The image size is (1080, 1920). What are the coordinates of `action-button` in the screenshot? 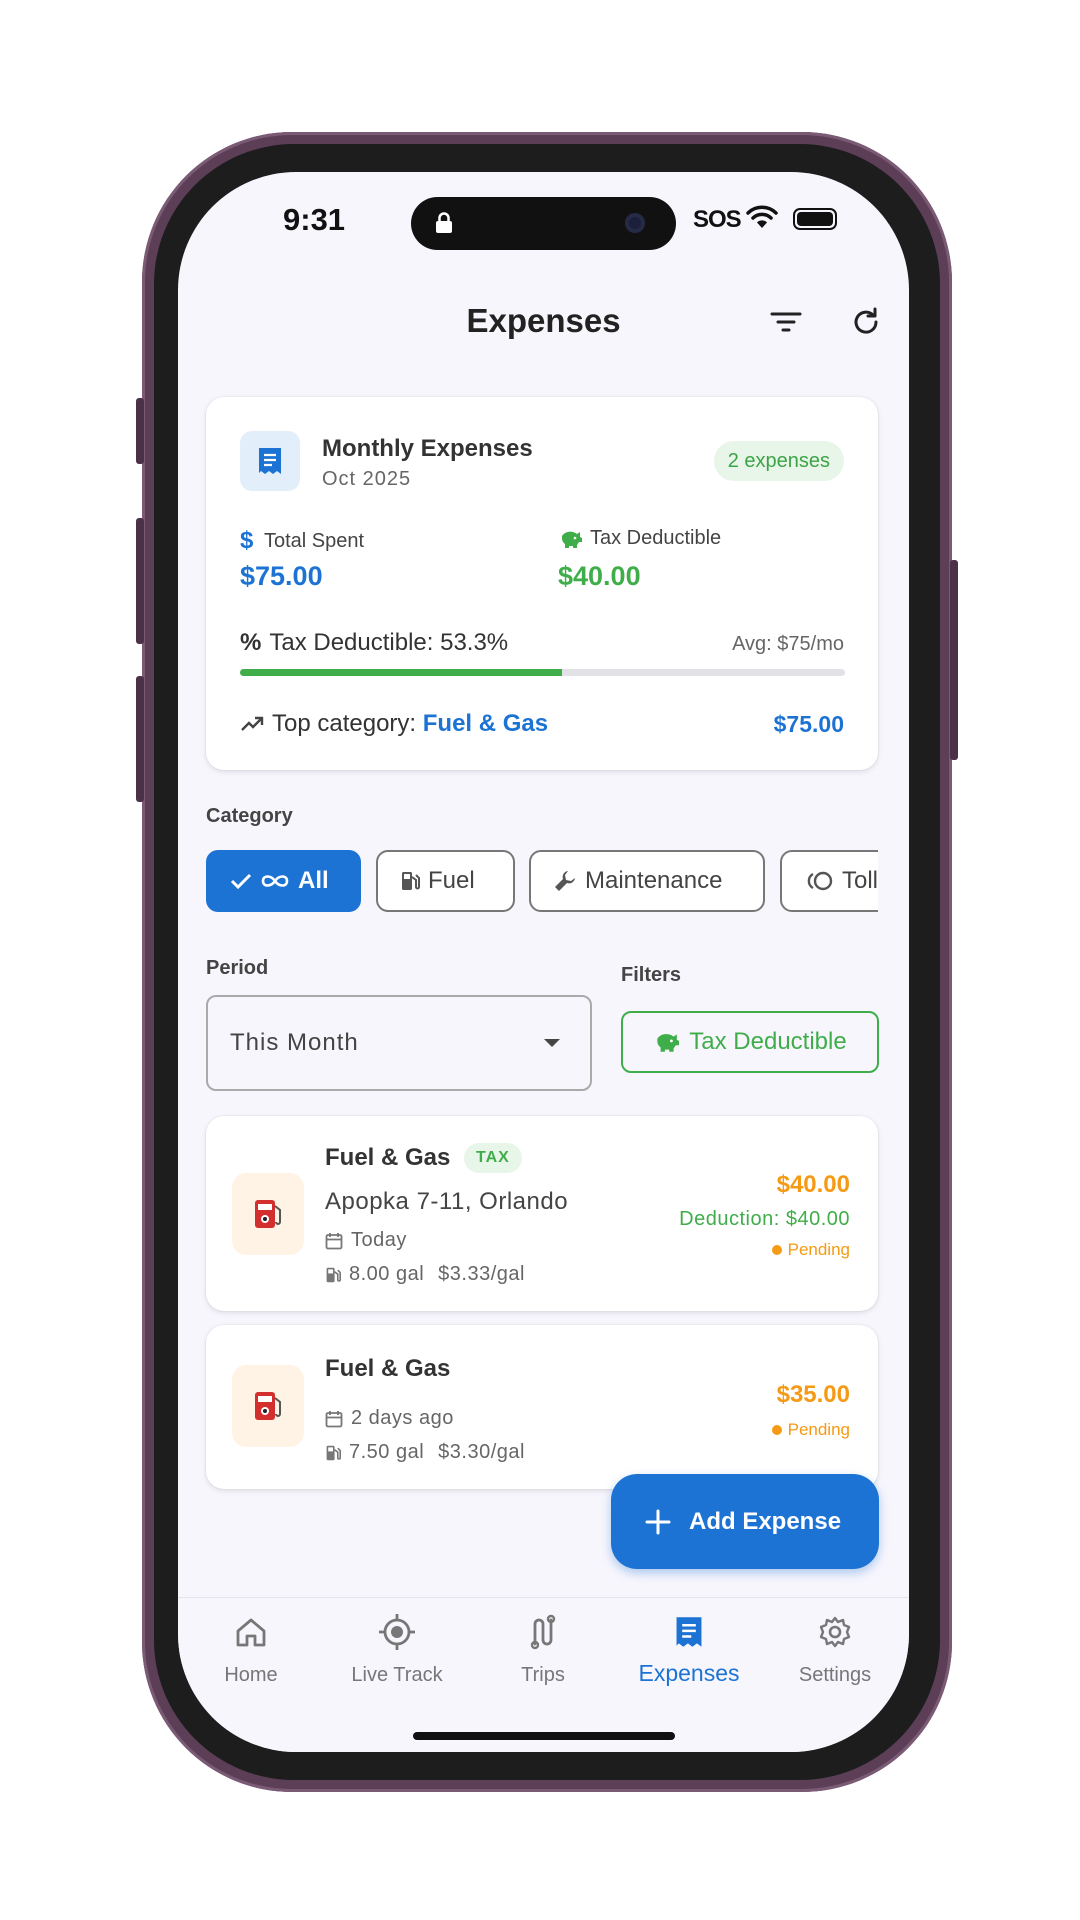 It's located at (140, 431).